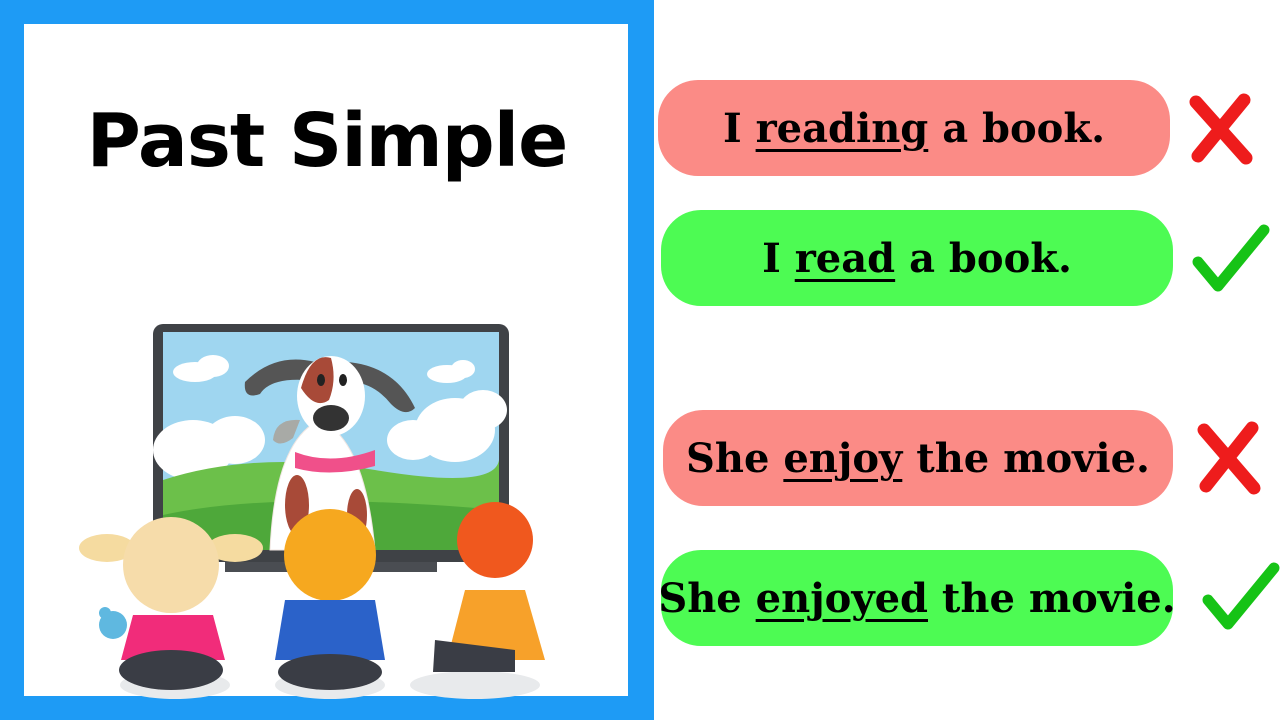 This screenshot has height=720, width=1280. Describe the element at coordinates (171, 608) in the screenshot. I see `girl-child` at that location.